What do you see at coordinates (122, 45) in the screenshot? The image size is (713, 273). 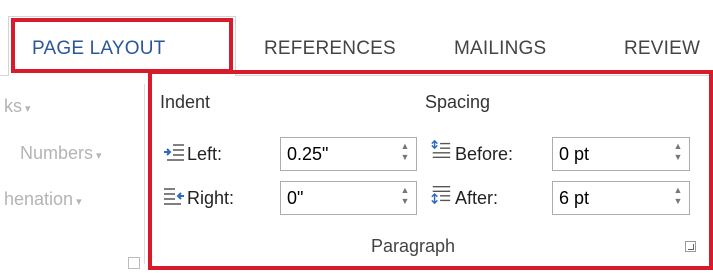 I see `highlight-box-tab` at bounding box center [122, 45].